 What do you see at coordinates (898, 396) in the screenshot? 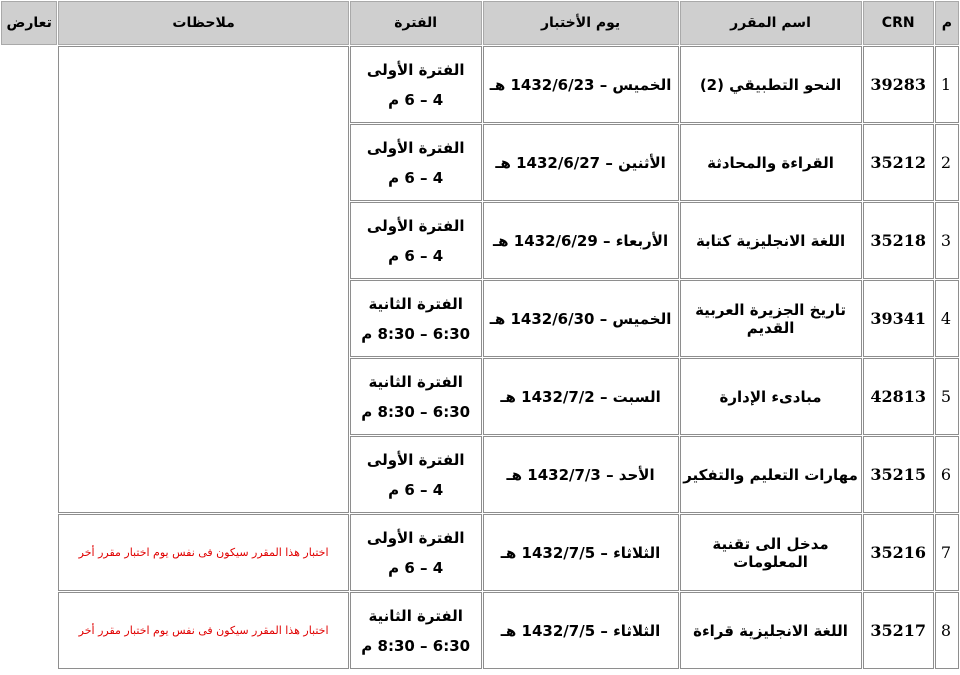
I see `crn-cell: 42813` at bounding box center [898, 396].